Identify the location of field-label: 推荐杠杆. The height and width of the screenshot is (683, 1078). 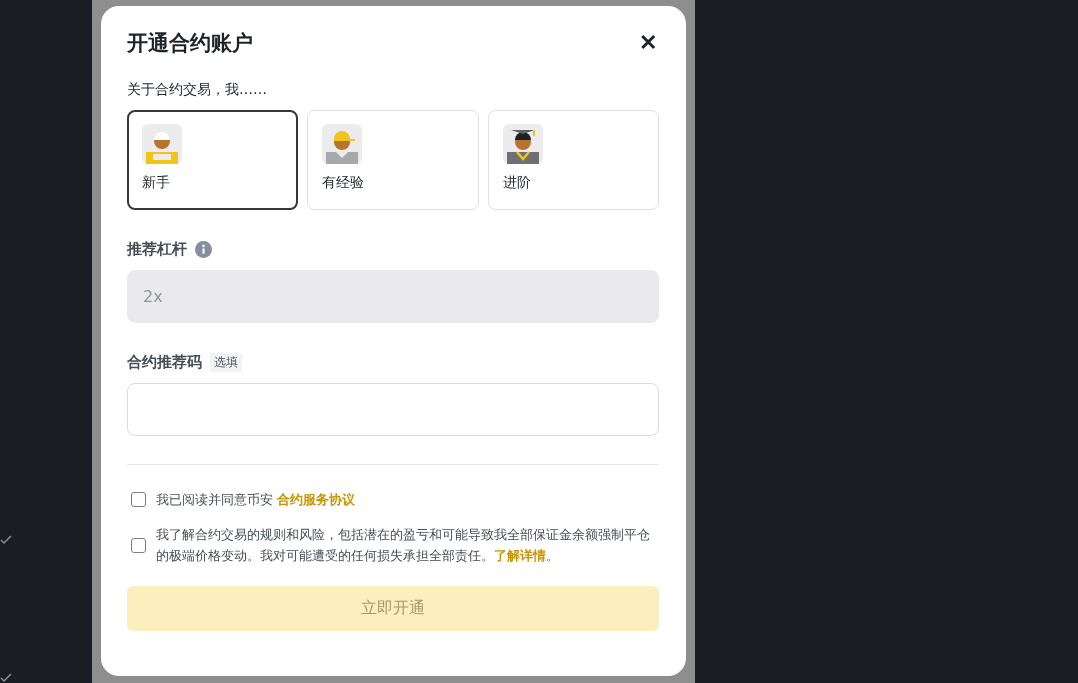
(157, 249).